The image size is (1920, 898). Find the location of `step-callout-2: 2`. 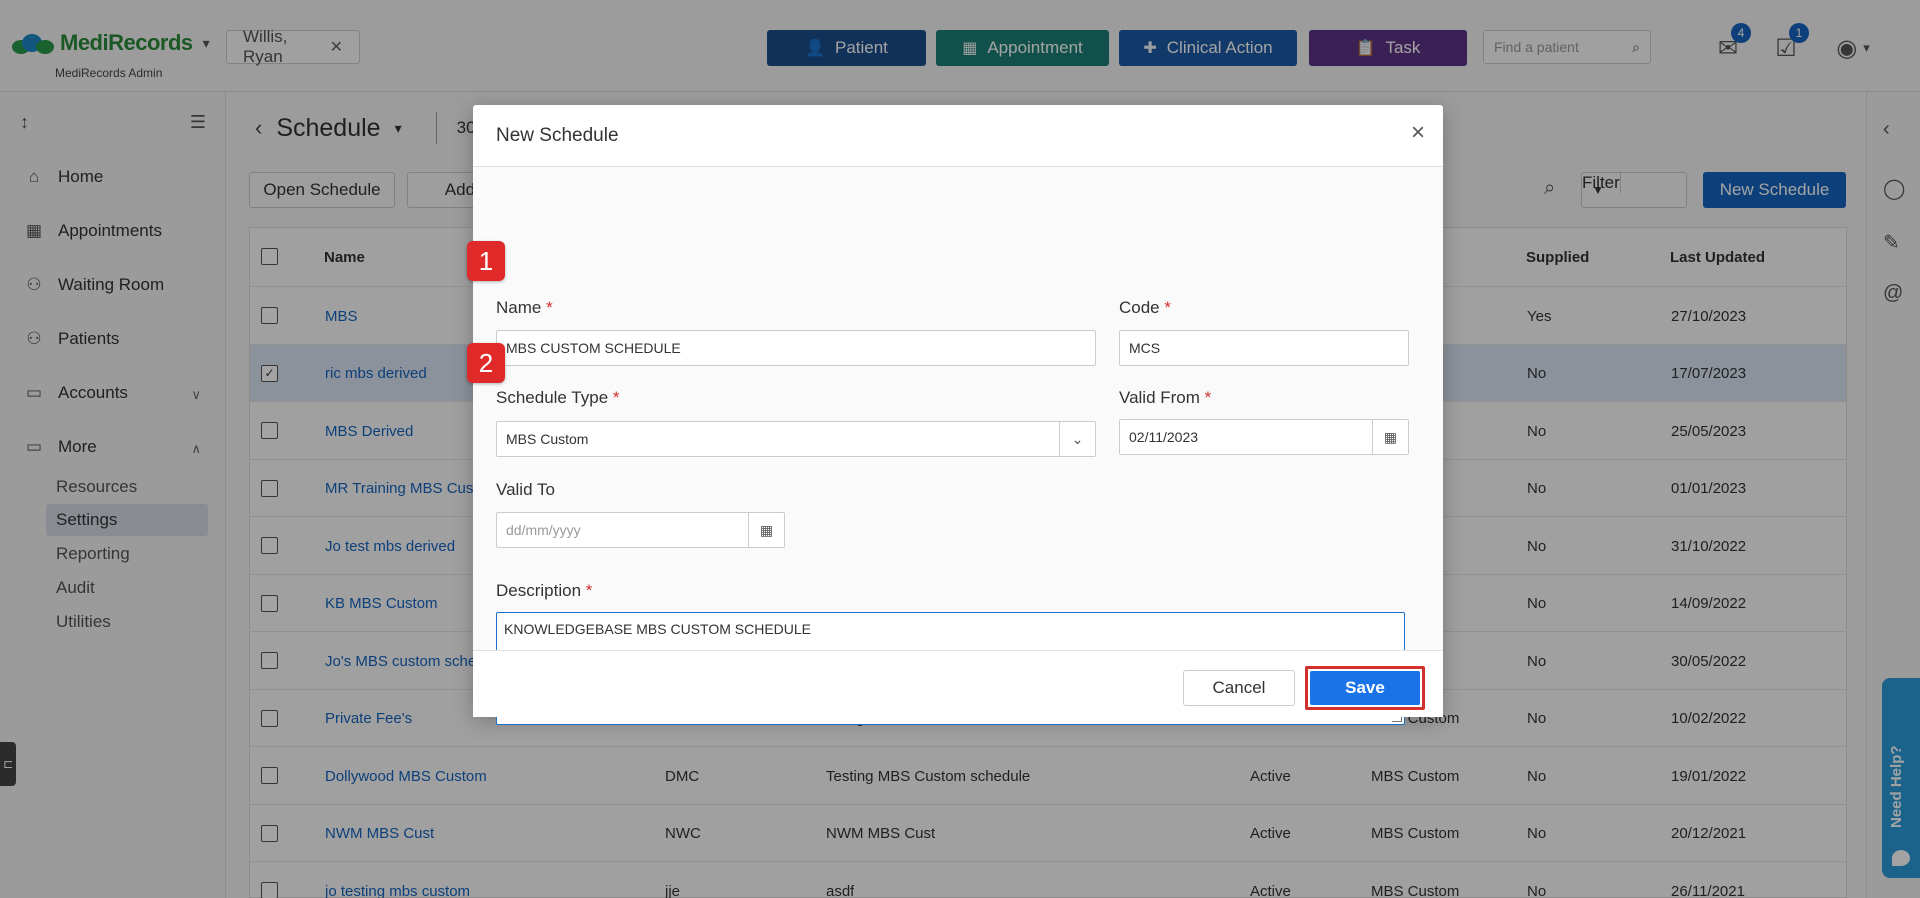

step-callout-2: 2 is located at coordinates (486, 363).